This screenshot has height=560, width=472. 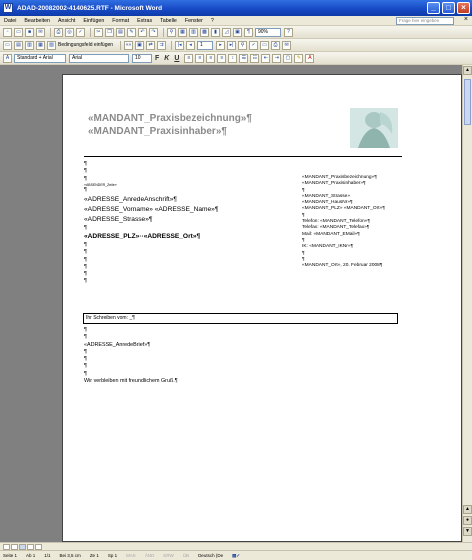 I want to click on maximize-button: □, so click(x=448, y=8).